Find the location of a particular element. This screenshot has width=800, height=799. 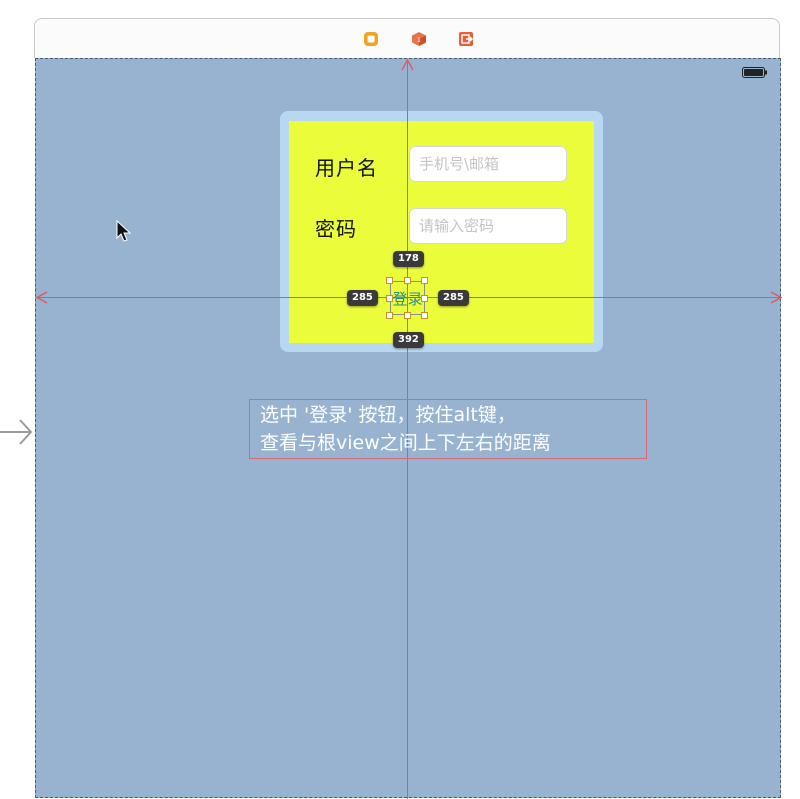

password-label: 密码 is located at coordinates (336, 229).